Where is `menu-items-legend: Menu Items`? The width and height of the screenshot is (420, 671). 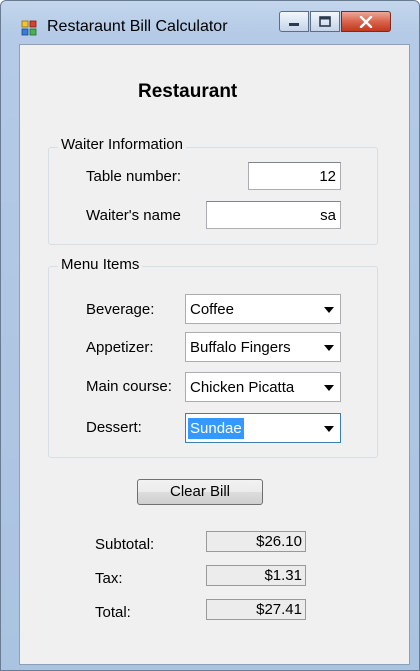
menu-items-legend: Menu Items is located at coordinates (100, 264).